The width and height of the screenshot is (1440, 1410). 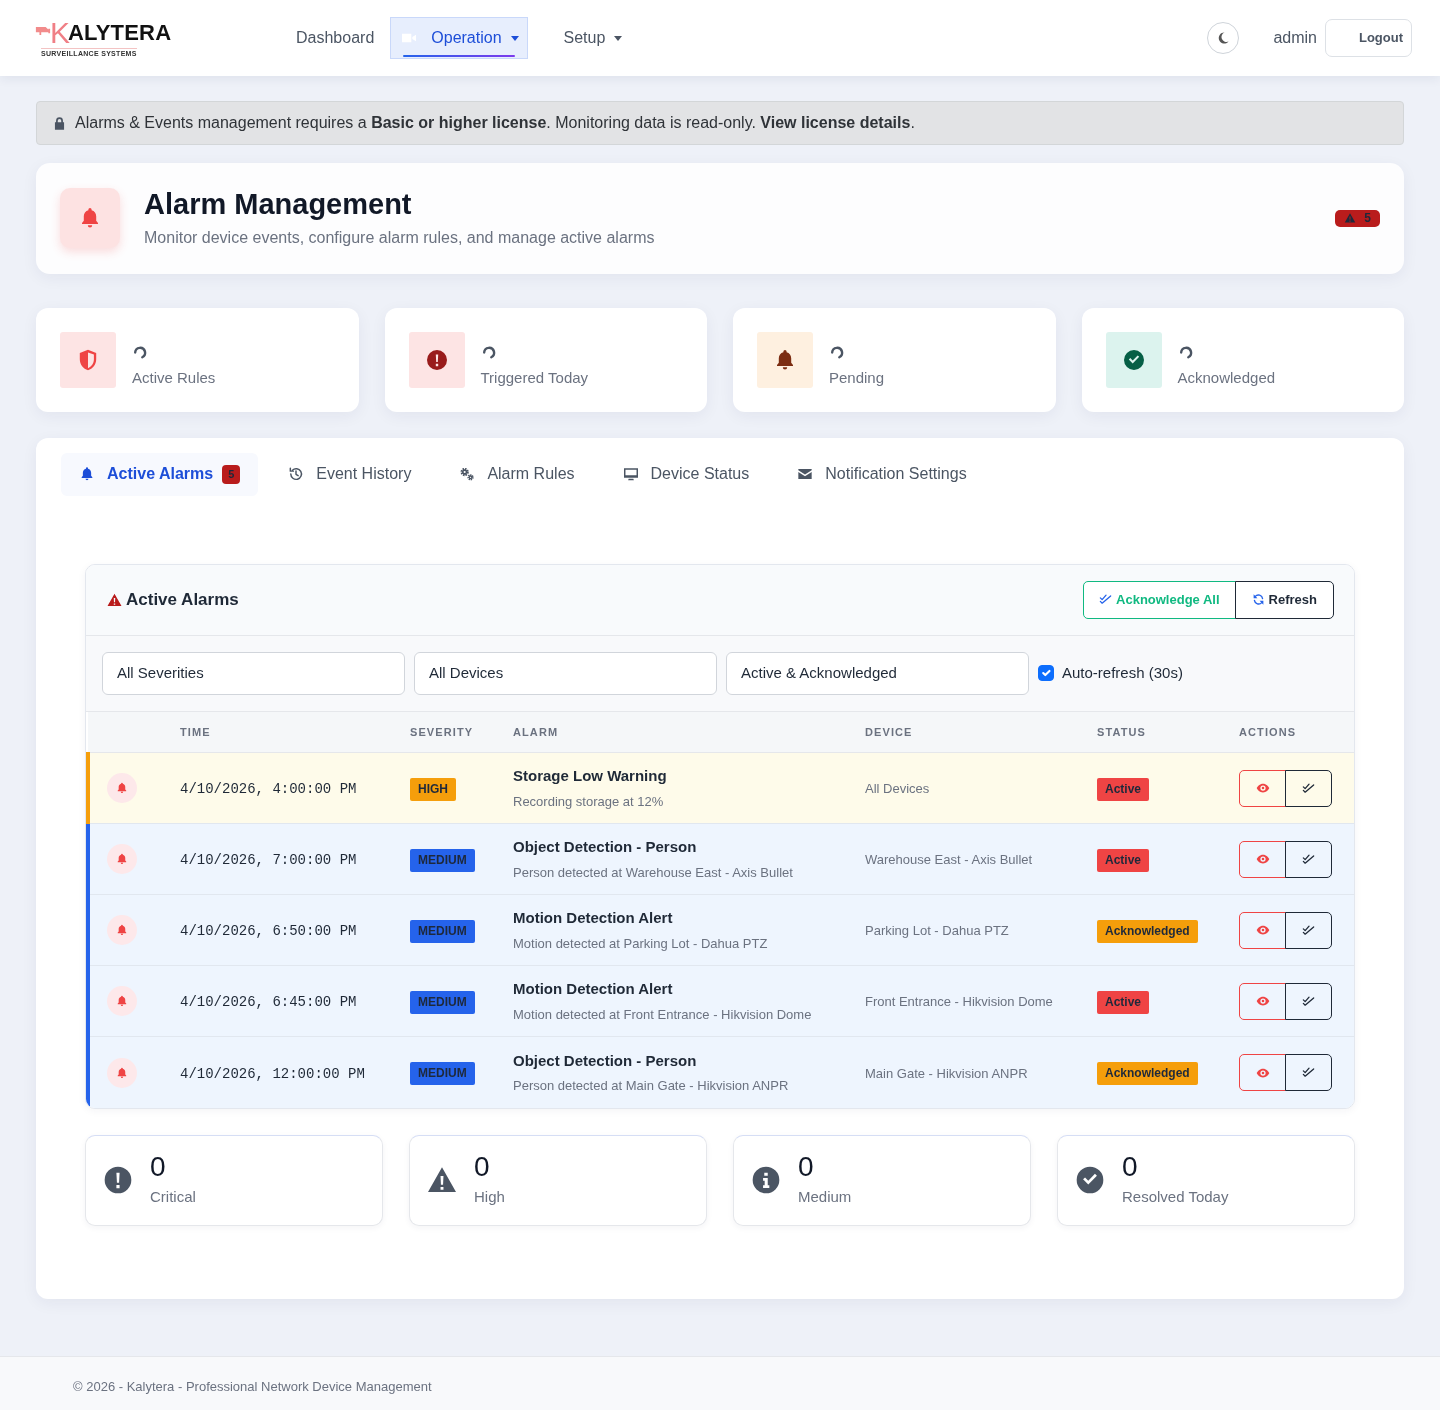 What do you see at coordinates (663, 1014) in the screenshot?
I see `alarm-description: Motion detected at Front Entrance - Hikvision Dome` at bounding box center [663, 1014].